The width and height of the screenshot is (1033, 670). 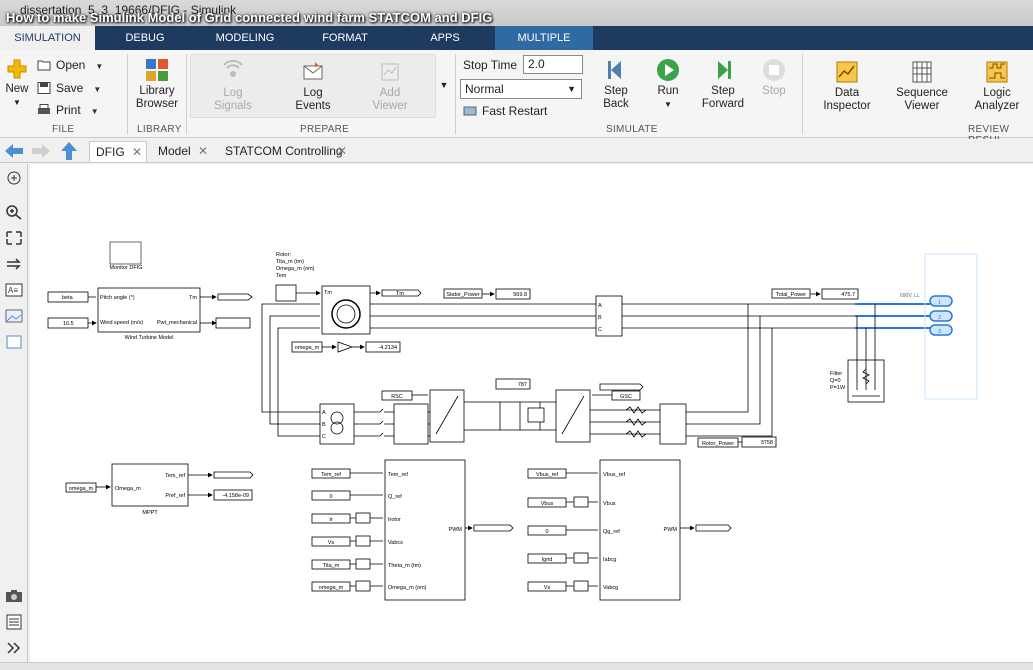 I want to click on fit-to-view-icon, so click(x=14, y=238).